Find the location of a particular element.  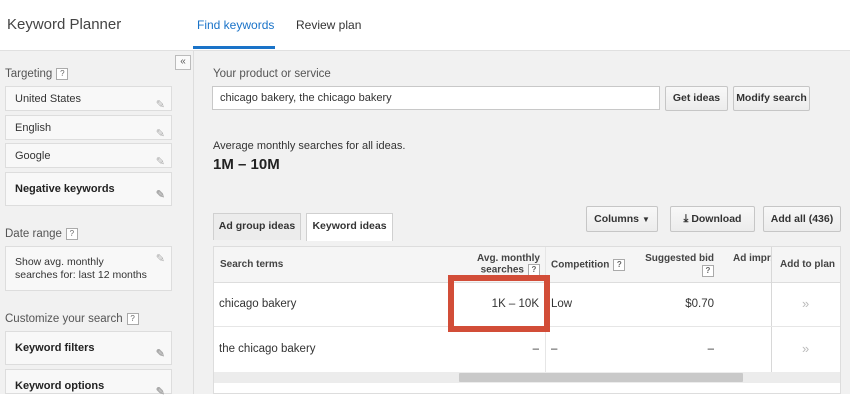

sidebar-item-language: English ✎ is located at coordinates (88, 127).